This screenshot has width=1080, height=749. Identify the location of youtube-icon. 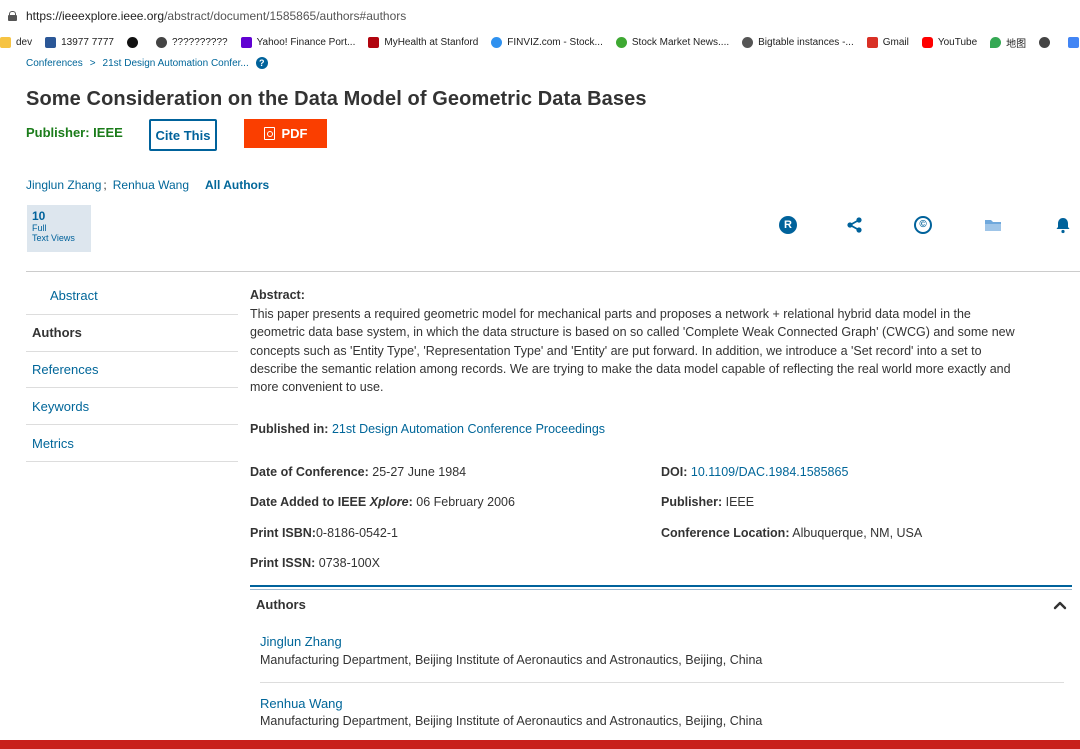
(927, 42).